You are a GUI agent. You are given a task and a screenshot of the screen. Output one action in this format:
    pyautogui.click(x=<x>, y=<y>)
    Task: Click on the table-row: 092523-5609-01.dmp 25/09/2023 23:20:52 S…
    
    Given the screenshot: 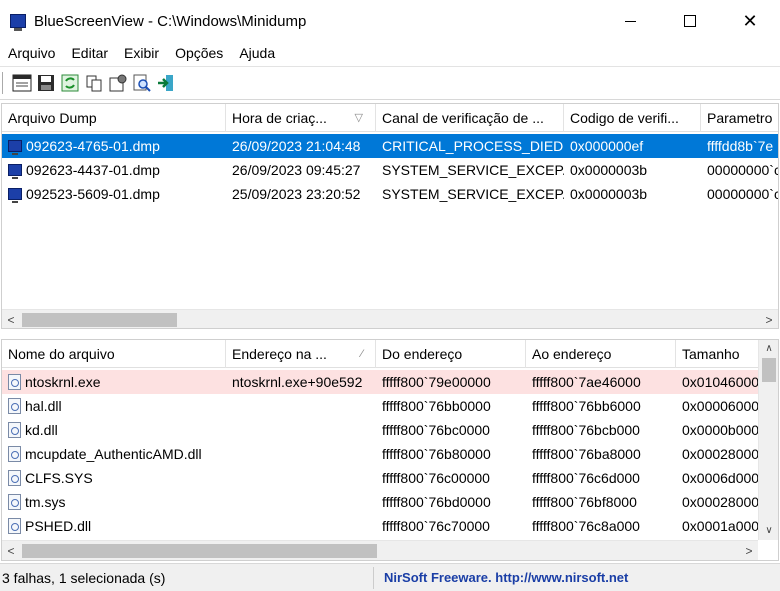 What is the action you would take?
    pyautogui.click(x=390, y=194)
    